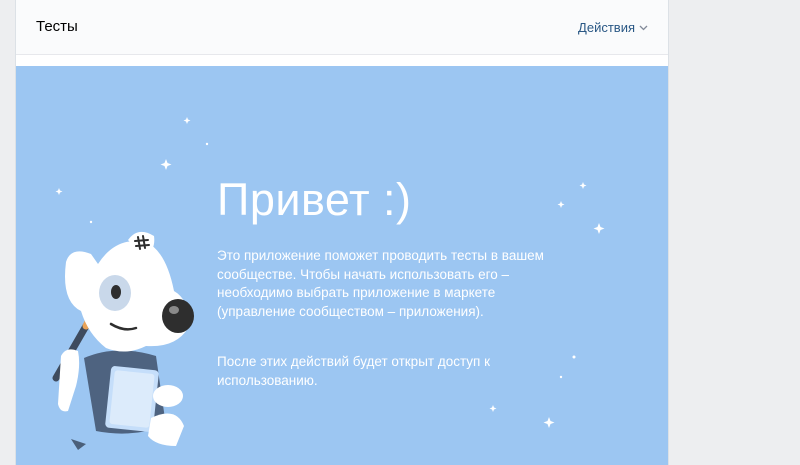  Describe the element at coordinates (342, 27) in the screenshot. I see `panel-header: Тесты Действия` at that location.